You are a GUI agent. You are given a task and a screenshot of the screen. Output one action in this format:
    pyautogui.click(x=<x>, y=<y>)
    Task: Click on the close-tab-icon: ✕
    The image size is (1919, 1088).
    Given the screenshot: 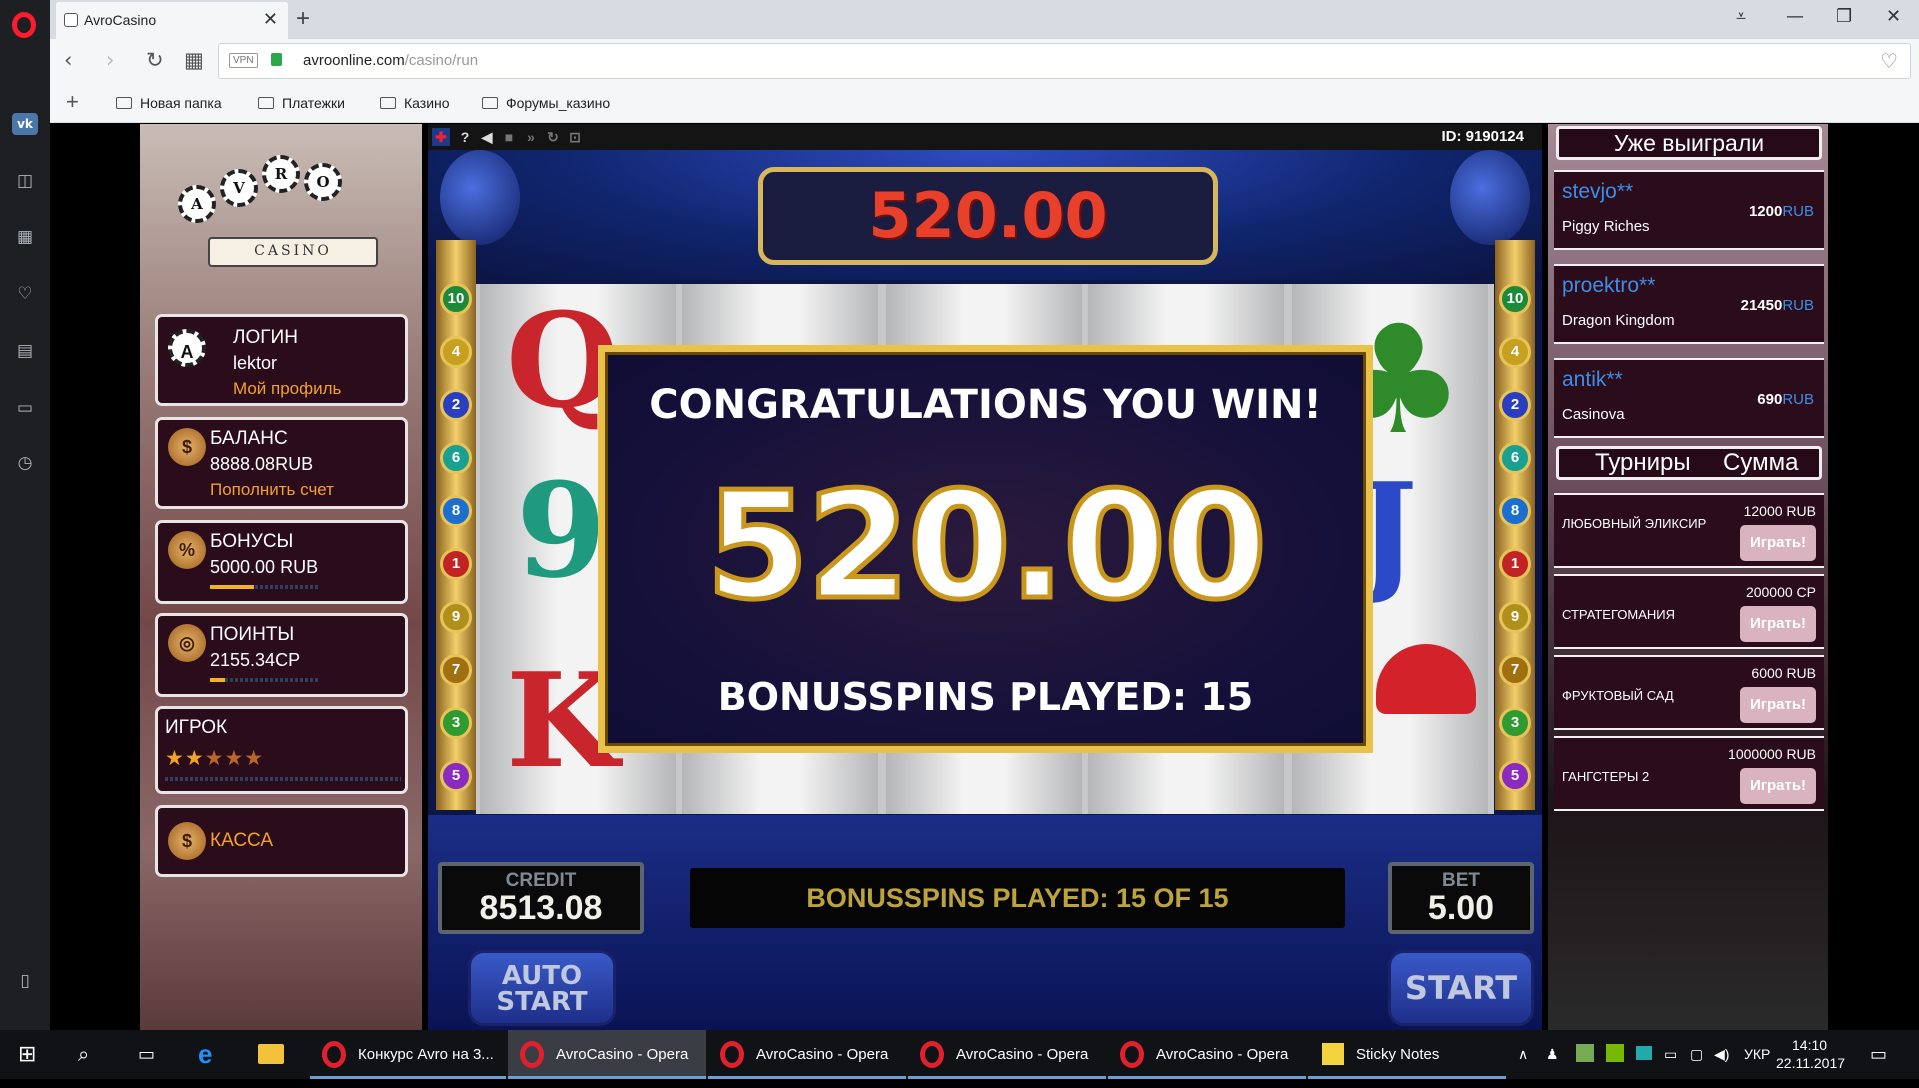 What is the action you would take?
    pyautogui.click(x=270, y=19)
    